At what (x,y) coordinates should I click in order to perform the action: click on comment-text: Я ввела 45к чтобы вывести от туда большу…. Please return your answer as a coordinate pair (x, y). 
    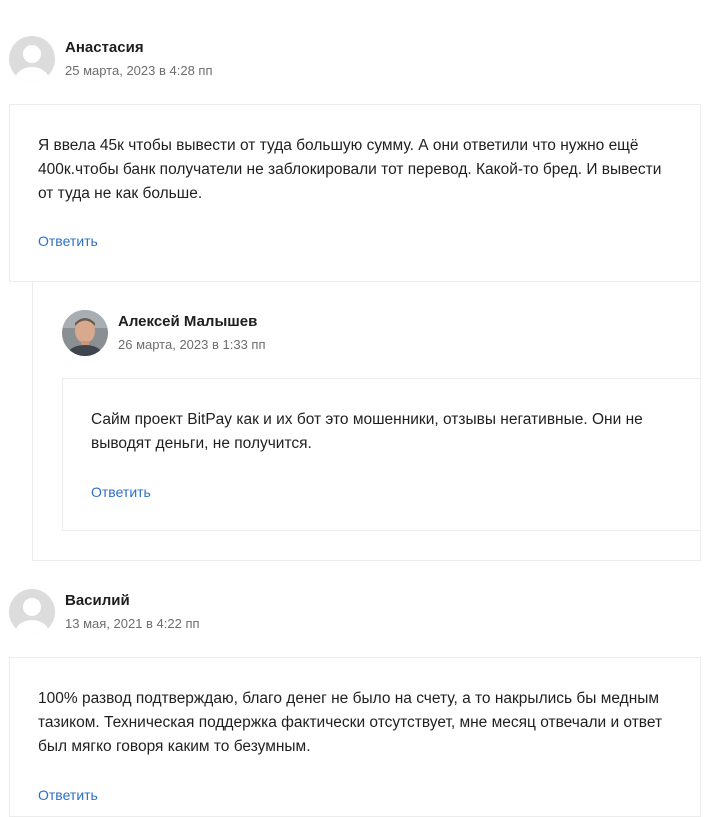
    Looking at the image, I should click on (350, 169).